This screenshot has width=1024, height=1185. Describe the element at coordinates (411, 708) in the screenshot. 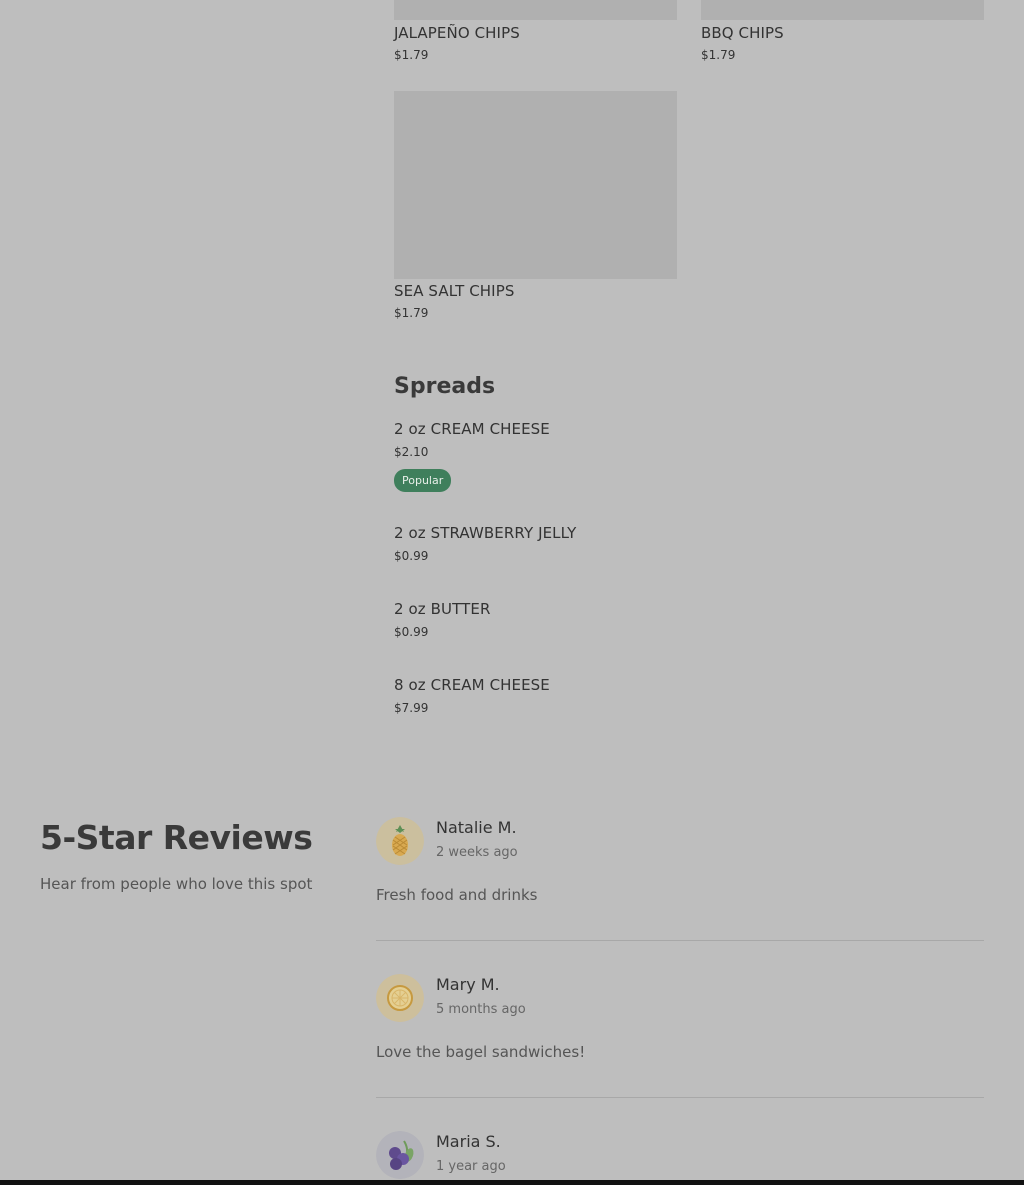

I see `menu-item-price: $7.99` at that location.